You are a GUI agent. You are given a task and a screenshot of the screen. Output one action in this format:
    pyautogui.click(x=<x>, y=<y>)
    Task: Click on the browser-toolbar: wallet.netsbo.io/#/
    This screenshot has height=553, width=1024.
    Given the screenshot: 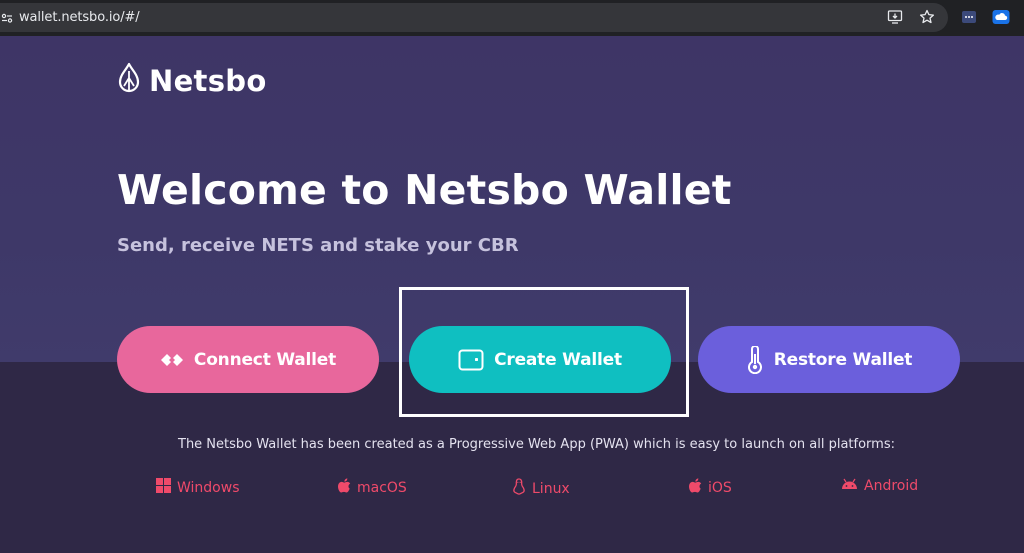 What is the action you would take?
    pyautogui.click(x=512, y=18)
    